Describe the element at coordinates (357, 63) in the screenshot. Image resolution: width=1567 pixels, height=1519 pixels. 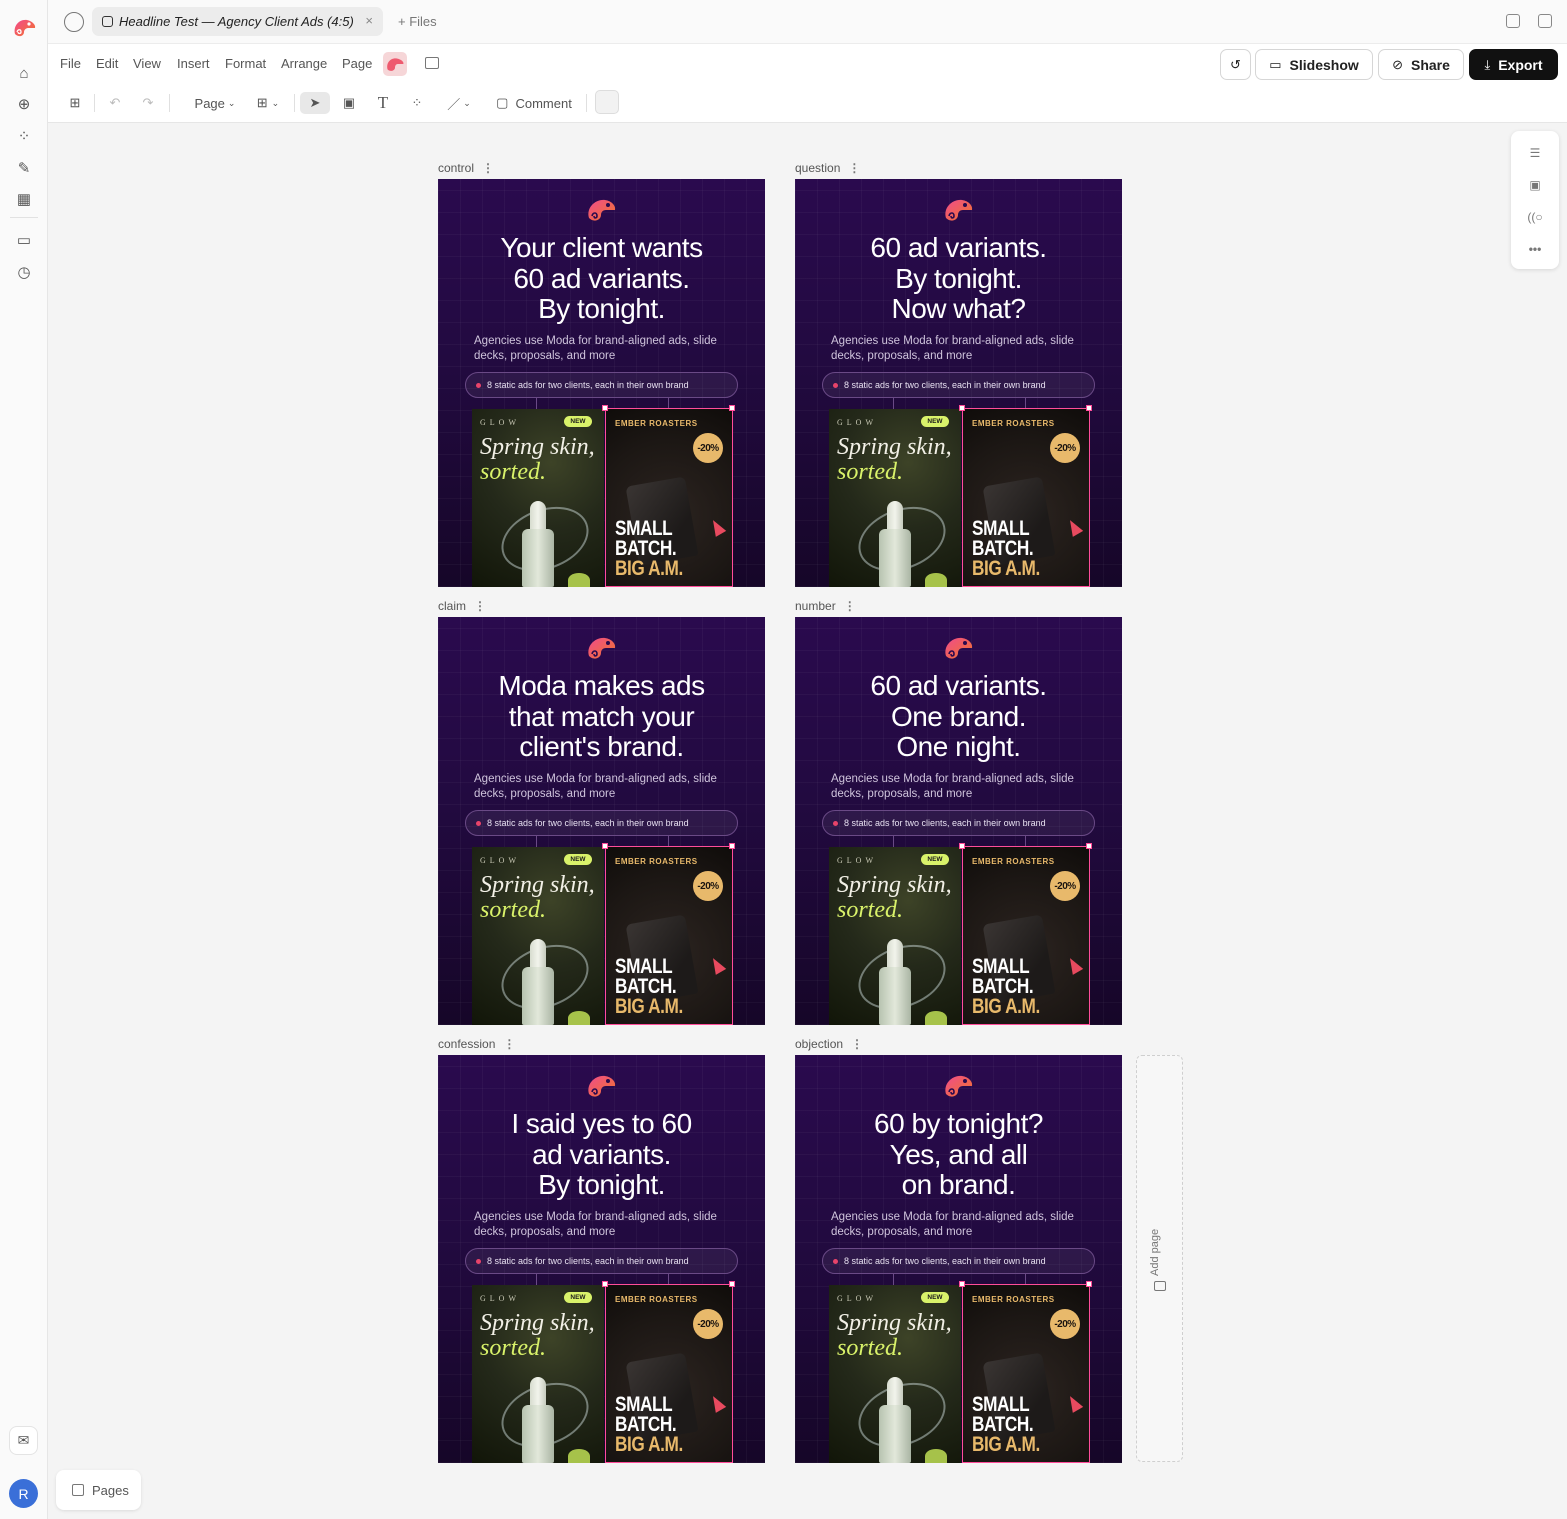
I see `menu-page: Page` at that location.